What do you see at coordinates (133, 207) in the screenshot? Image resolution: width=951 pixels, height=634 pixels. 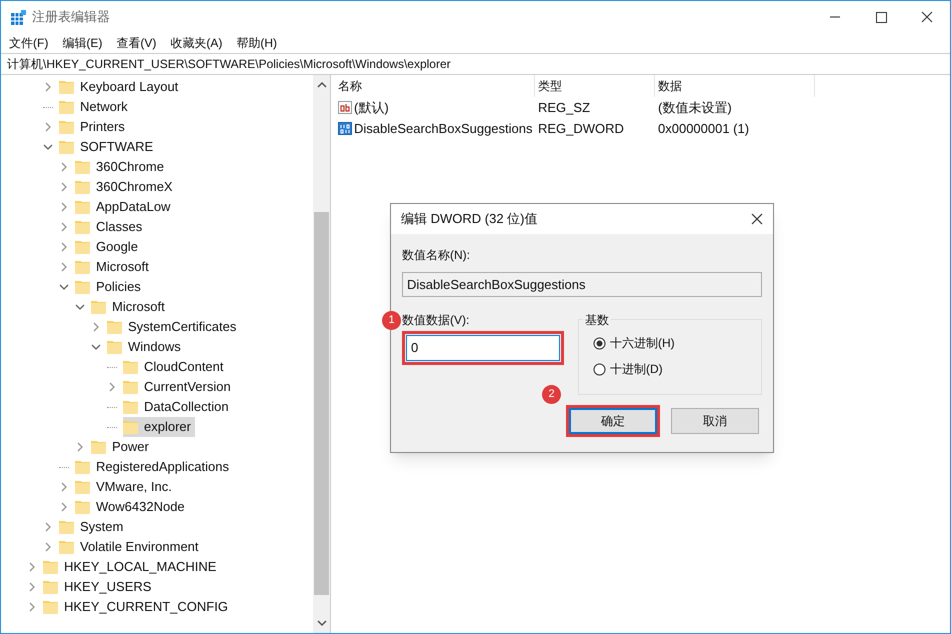 I see `tree-item: AppDataLow` at bounding box center [133, 207].